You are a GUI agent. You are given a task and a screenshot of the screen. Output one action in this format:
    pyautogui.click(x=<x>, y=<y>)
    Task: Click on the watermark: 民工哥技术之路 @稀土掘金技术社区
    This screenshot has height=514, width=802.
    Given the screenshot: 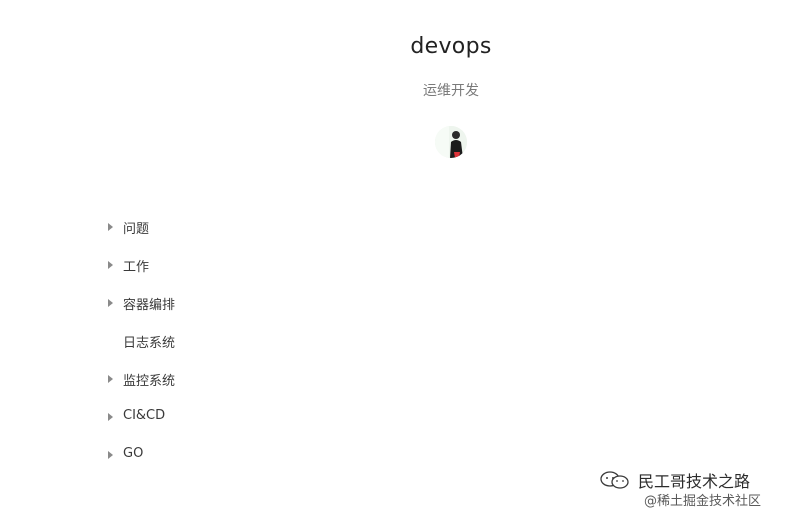 What is the action you would take?
    pyautogui.click(x=698, y=489)
    